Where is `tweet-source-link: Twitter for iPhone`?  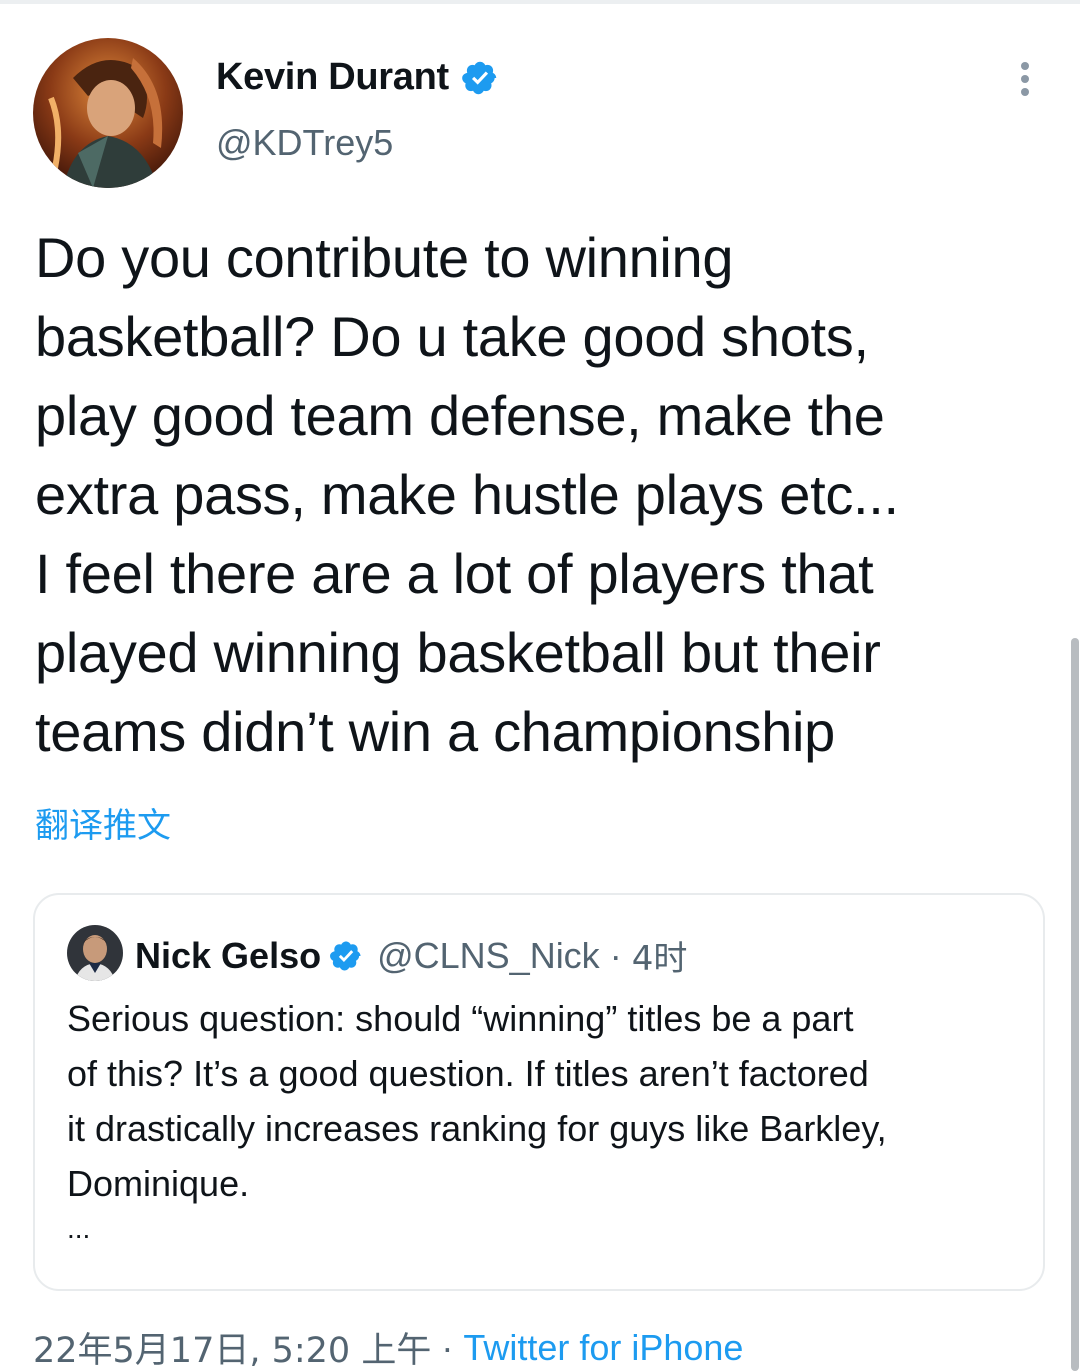
tweet-source-link: Twitter for iPhone is located at coordinates (603, 1348).